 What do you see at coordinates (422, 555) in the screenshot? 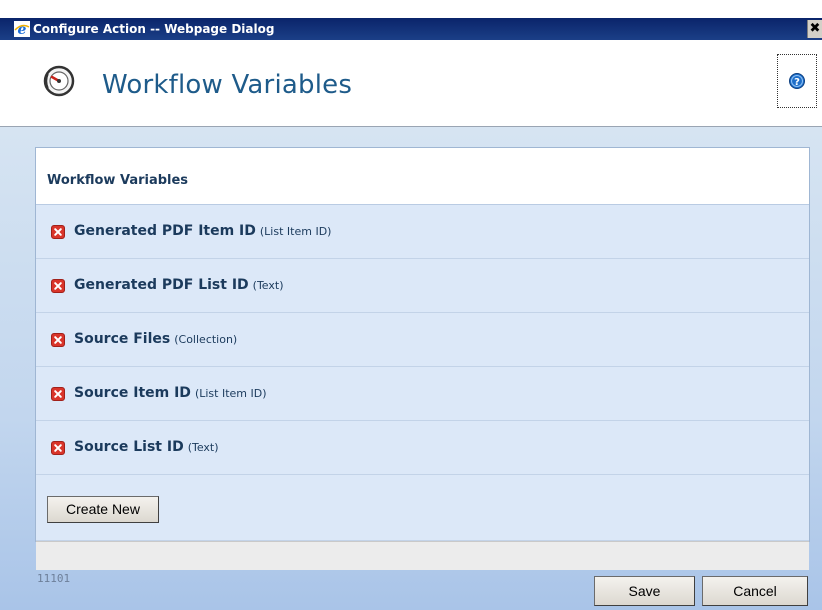
I see `panel-footer` at bounding box center [422, 555].